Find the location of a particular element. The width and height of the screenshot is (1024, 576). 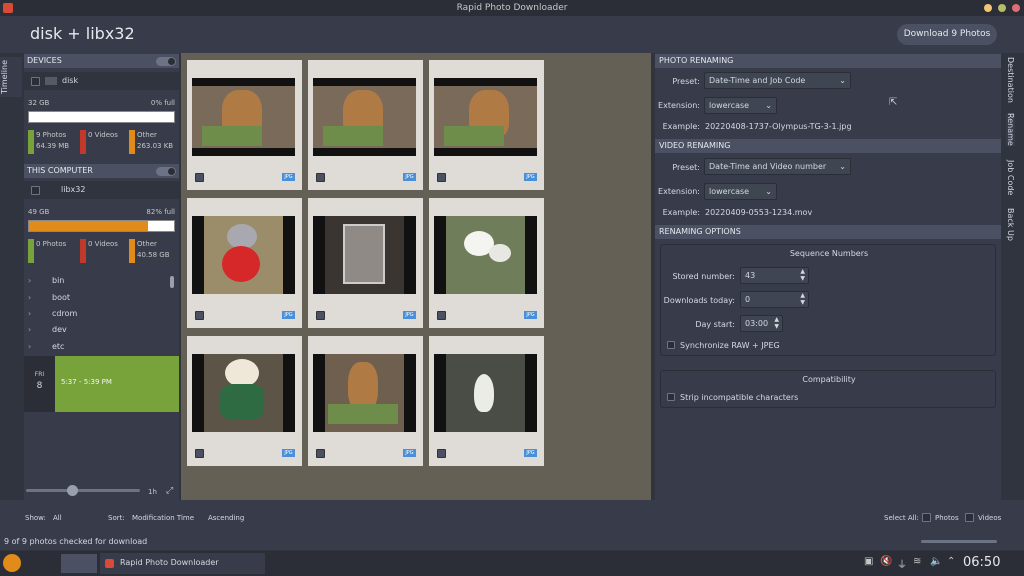

photos-swatch is located at coordinates (31, 251).